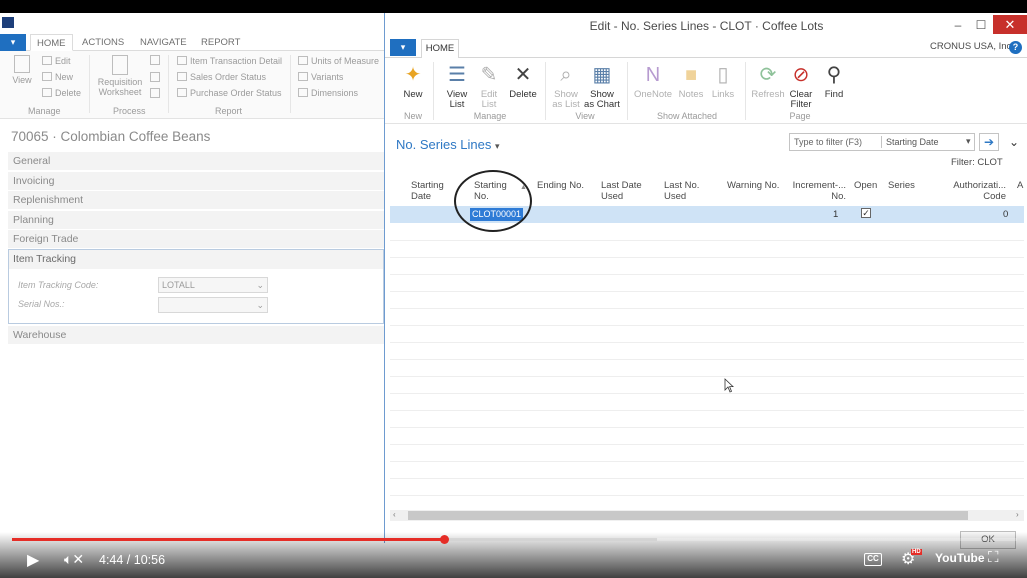  Describe the element at coordinates (723, 81) in the screenshot. I see `links-button: ▯ Links` at that location.